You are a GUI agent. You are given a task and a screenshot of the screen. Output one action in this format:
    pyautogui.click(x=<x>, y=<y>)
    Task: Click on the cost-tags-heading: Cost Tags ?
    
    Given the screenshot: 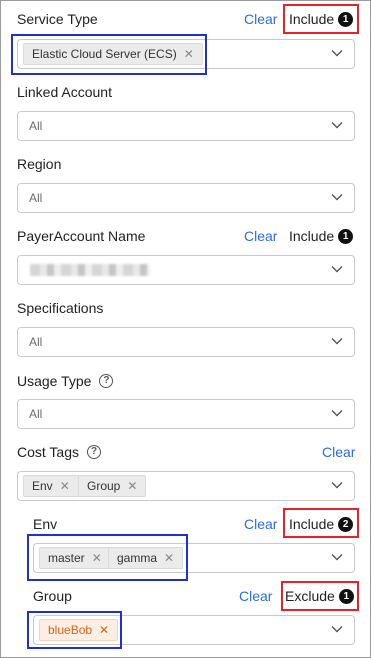 What is the action you would take?
    pyautogui.click(x=59, y=452)
    